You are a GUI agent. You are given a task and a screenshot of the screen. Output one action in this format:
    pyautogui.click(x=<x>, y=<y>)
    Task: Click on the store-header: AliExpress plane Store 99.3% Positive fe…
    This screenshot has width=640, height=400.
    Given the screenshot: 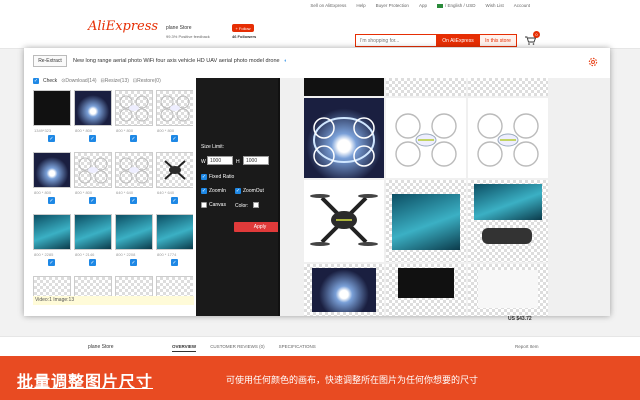 What is the action you would take?
    pyautogui.click(x=320, y=30)
    